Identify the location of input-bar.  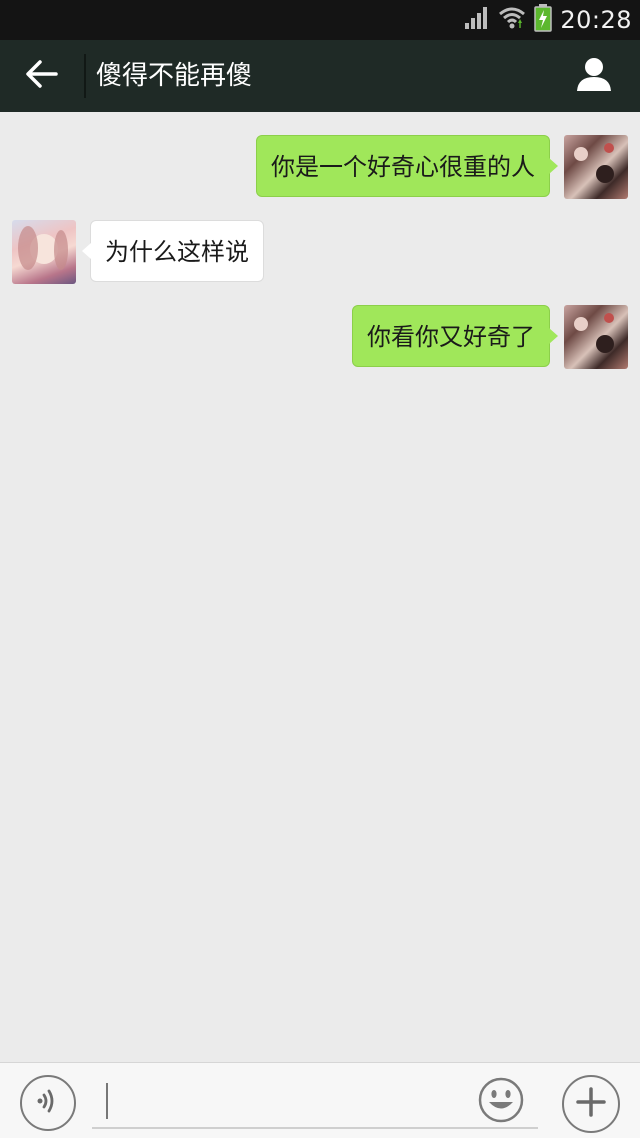
(320, 1100).